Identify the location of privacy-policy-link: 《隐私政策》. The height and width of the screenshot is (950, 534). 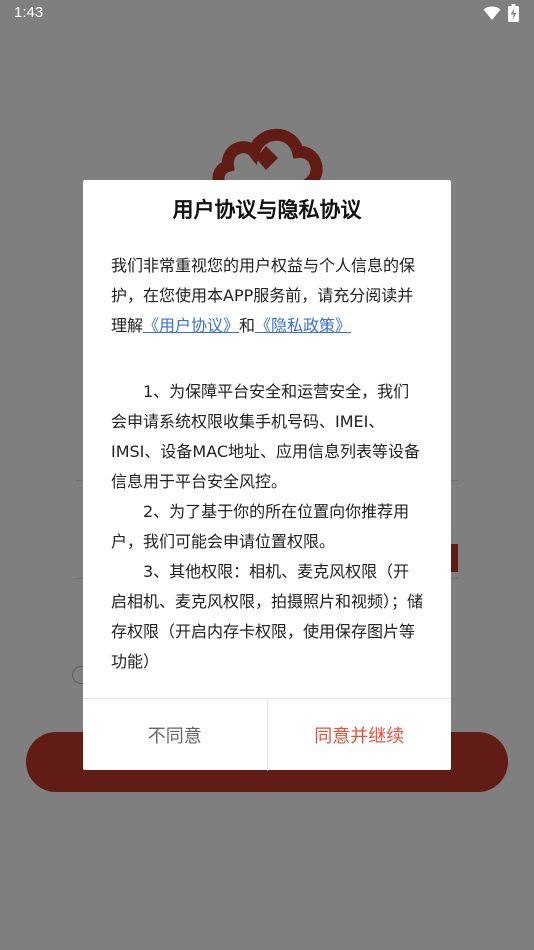
(303, 325).